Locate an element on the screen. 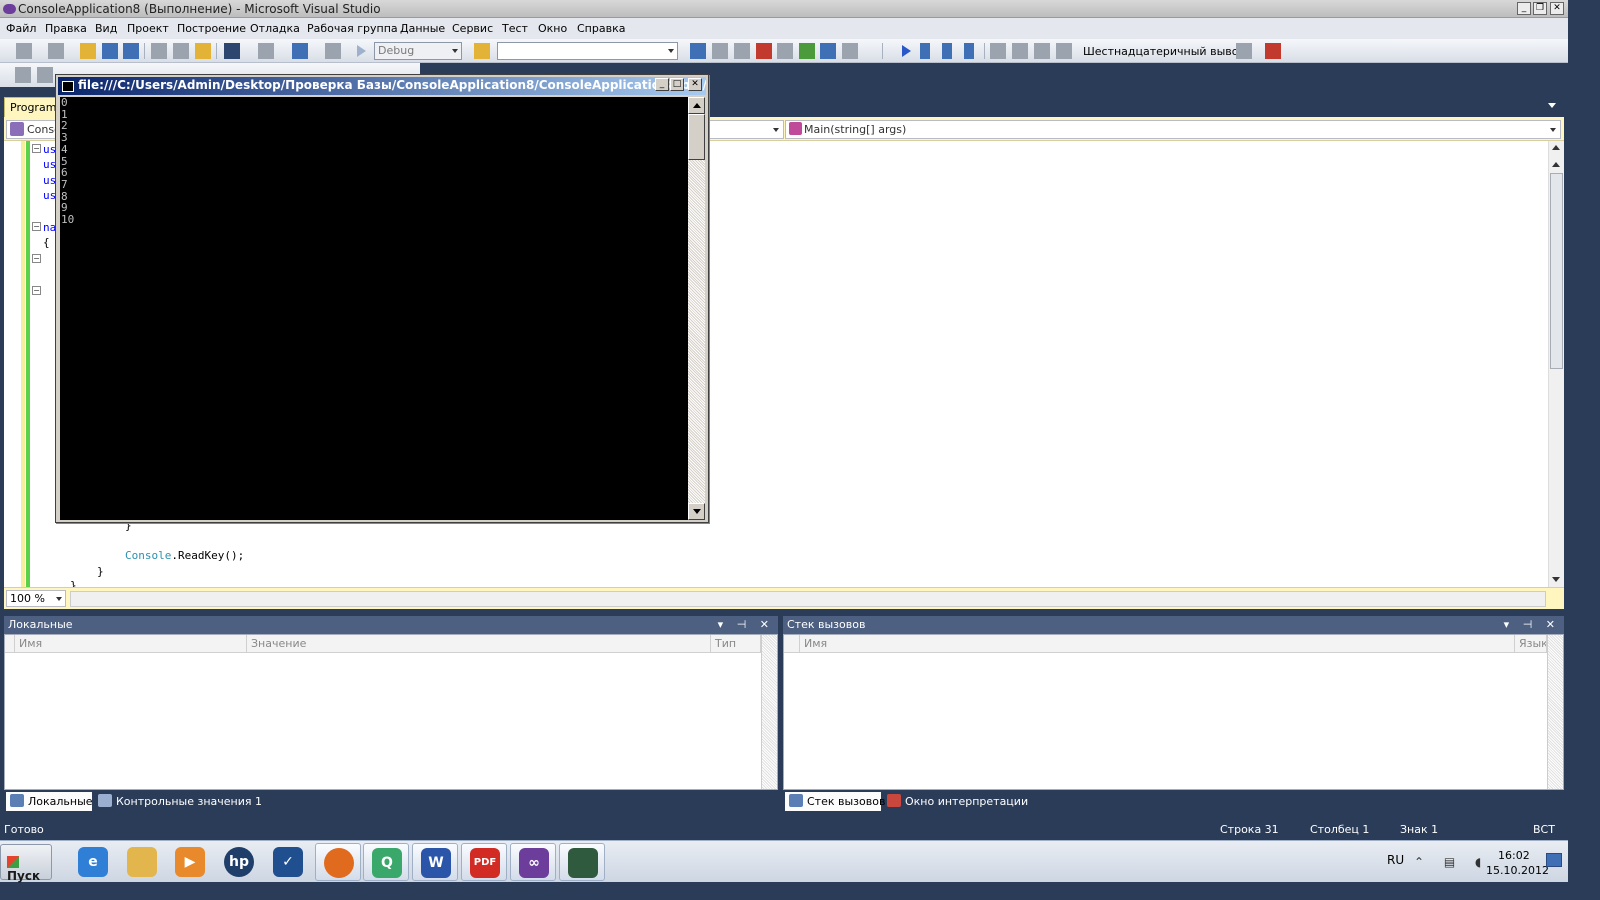 The image size is (1600, 900). tools-icon is located at coordinates (785, 51).